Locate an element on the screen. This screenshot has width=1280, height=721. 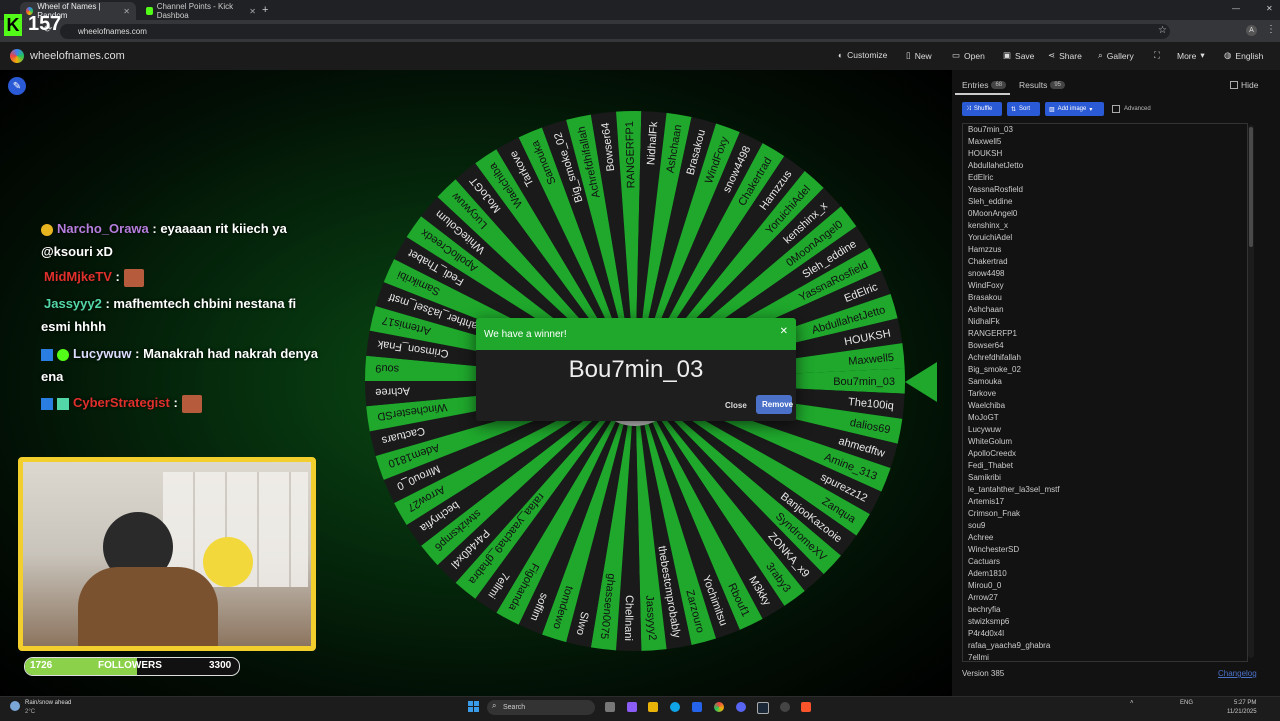
taskbar-search: Search is located at coordinates (541, 707).